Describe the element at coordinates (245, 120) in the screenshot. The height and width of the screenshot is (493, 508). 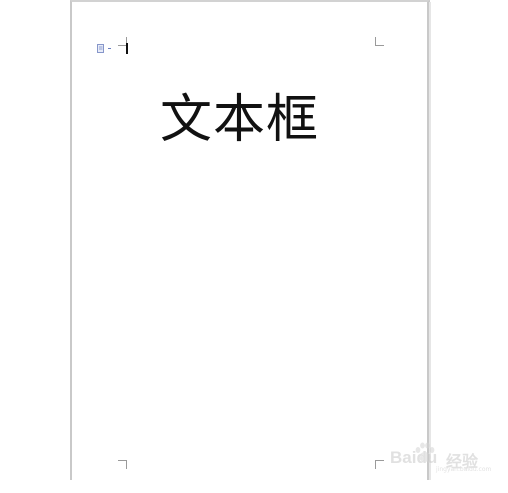
I see `text-box-content: 文本框` at that location.